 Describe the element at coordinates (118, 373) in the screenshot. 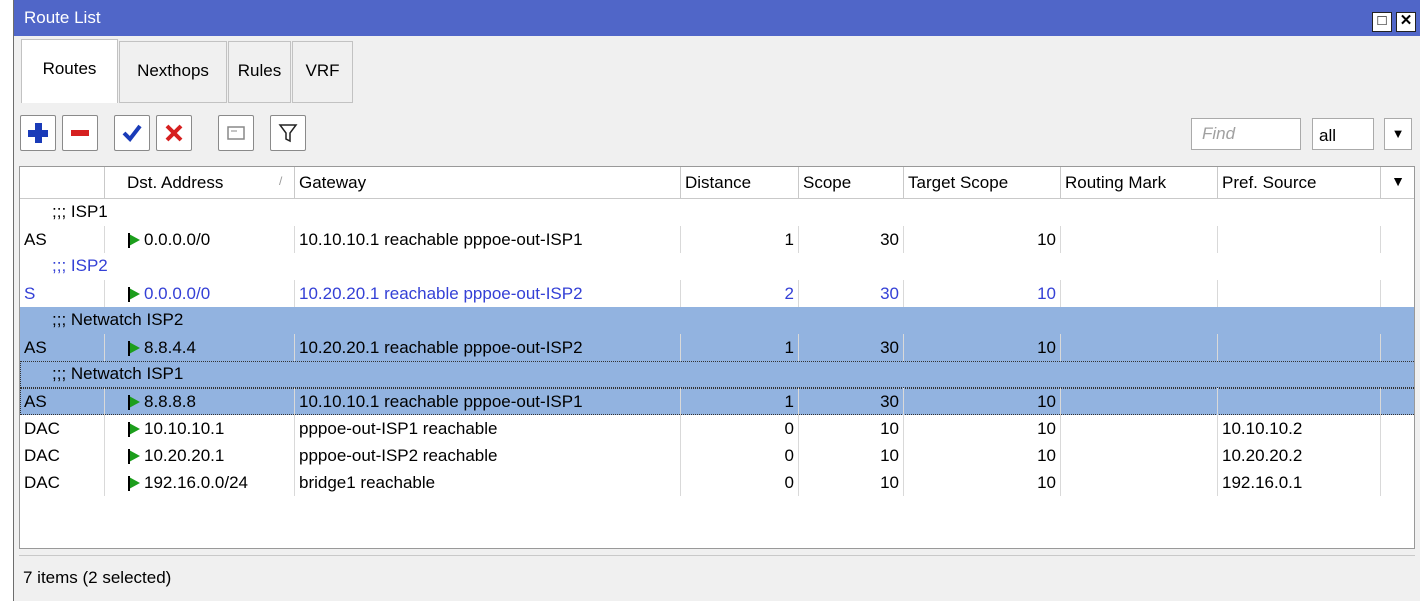

I see `route-comment: ;;; Netwatch ISP1` at that location.